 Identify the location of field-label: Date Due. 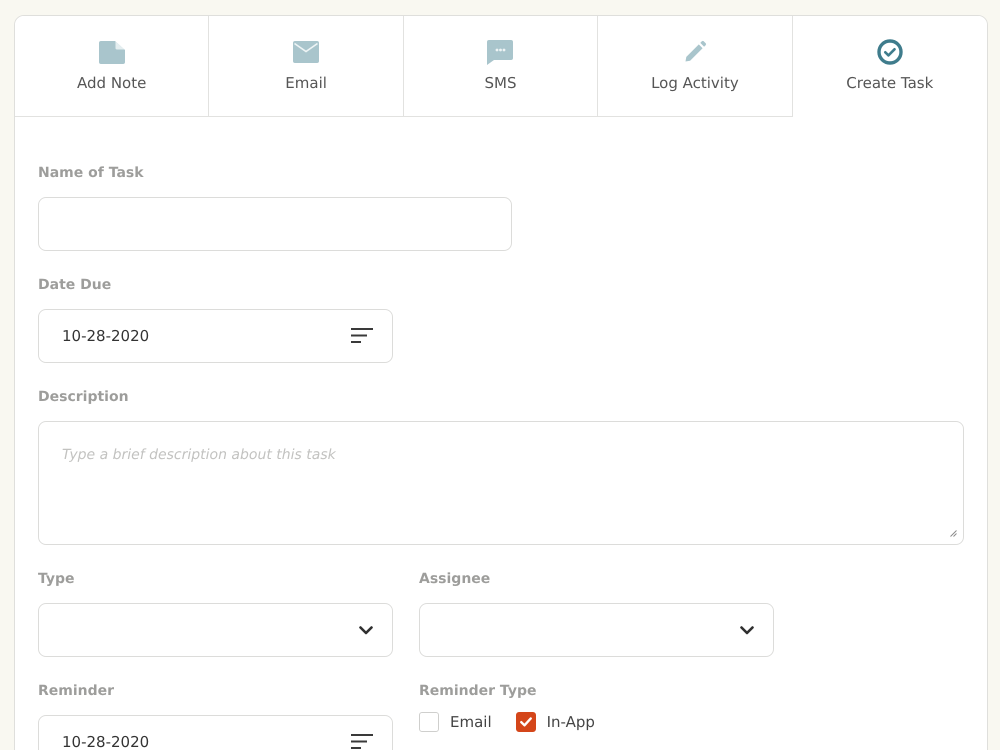
(75, 285).